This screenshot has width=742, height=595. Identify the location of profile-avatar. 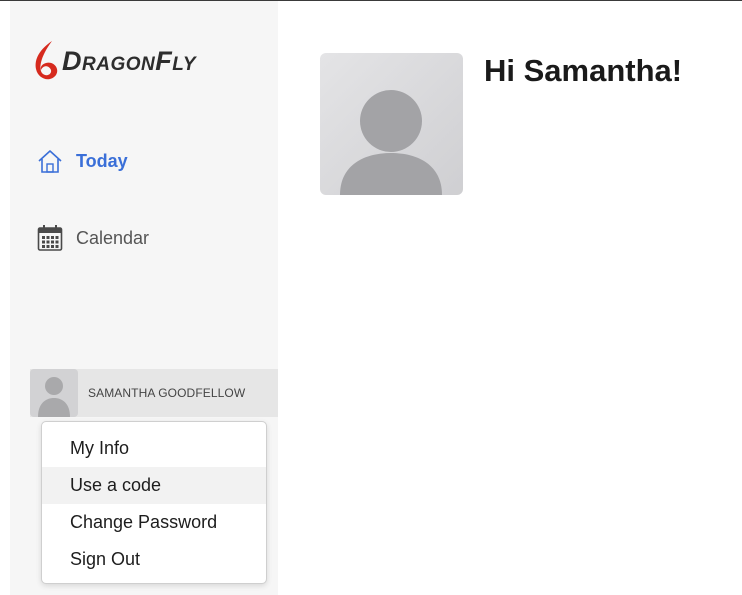
(391, 124).